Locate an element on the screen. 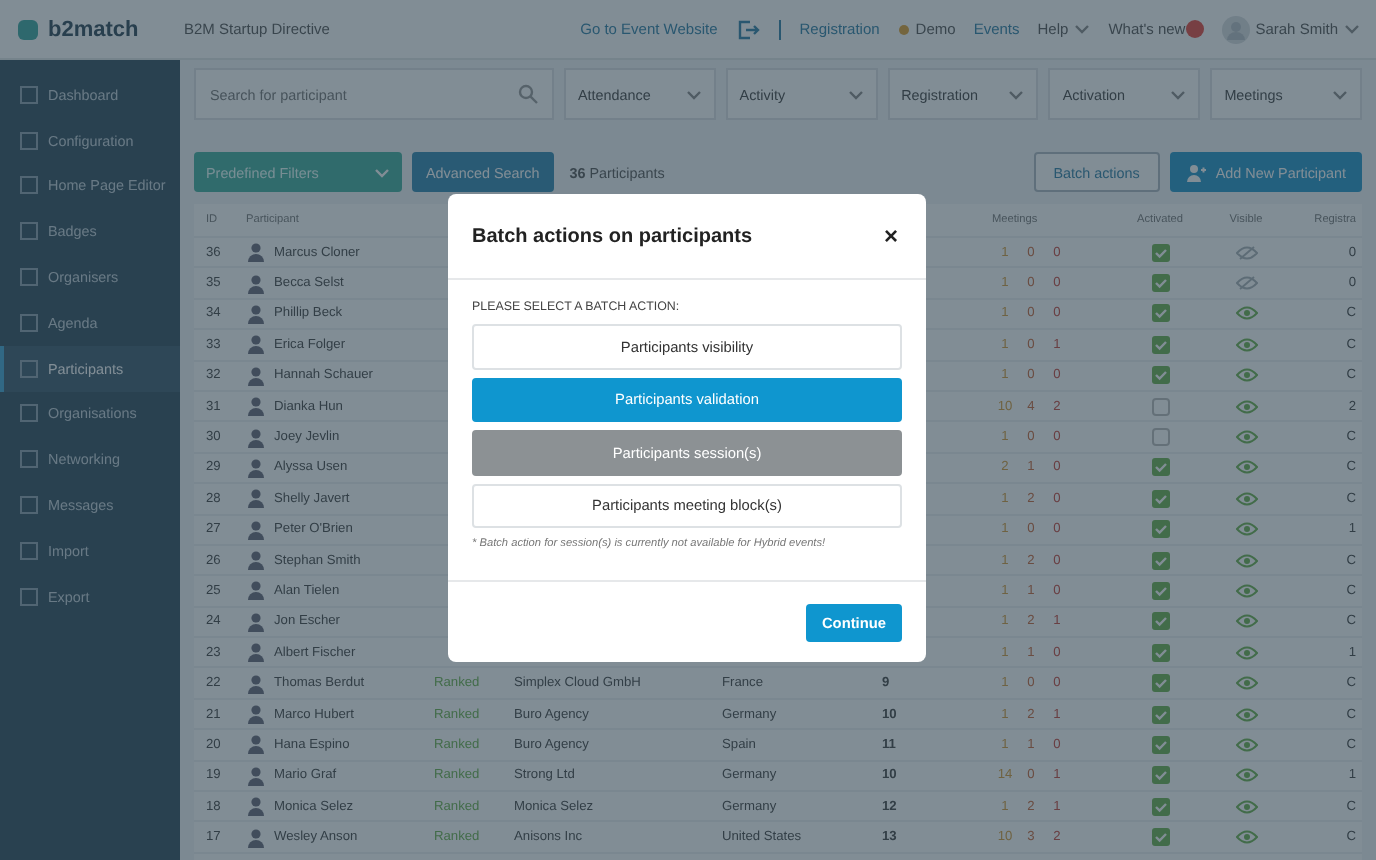 The image size is (1376, 860). status-dot-icon is located at coordinates (903, 29).